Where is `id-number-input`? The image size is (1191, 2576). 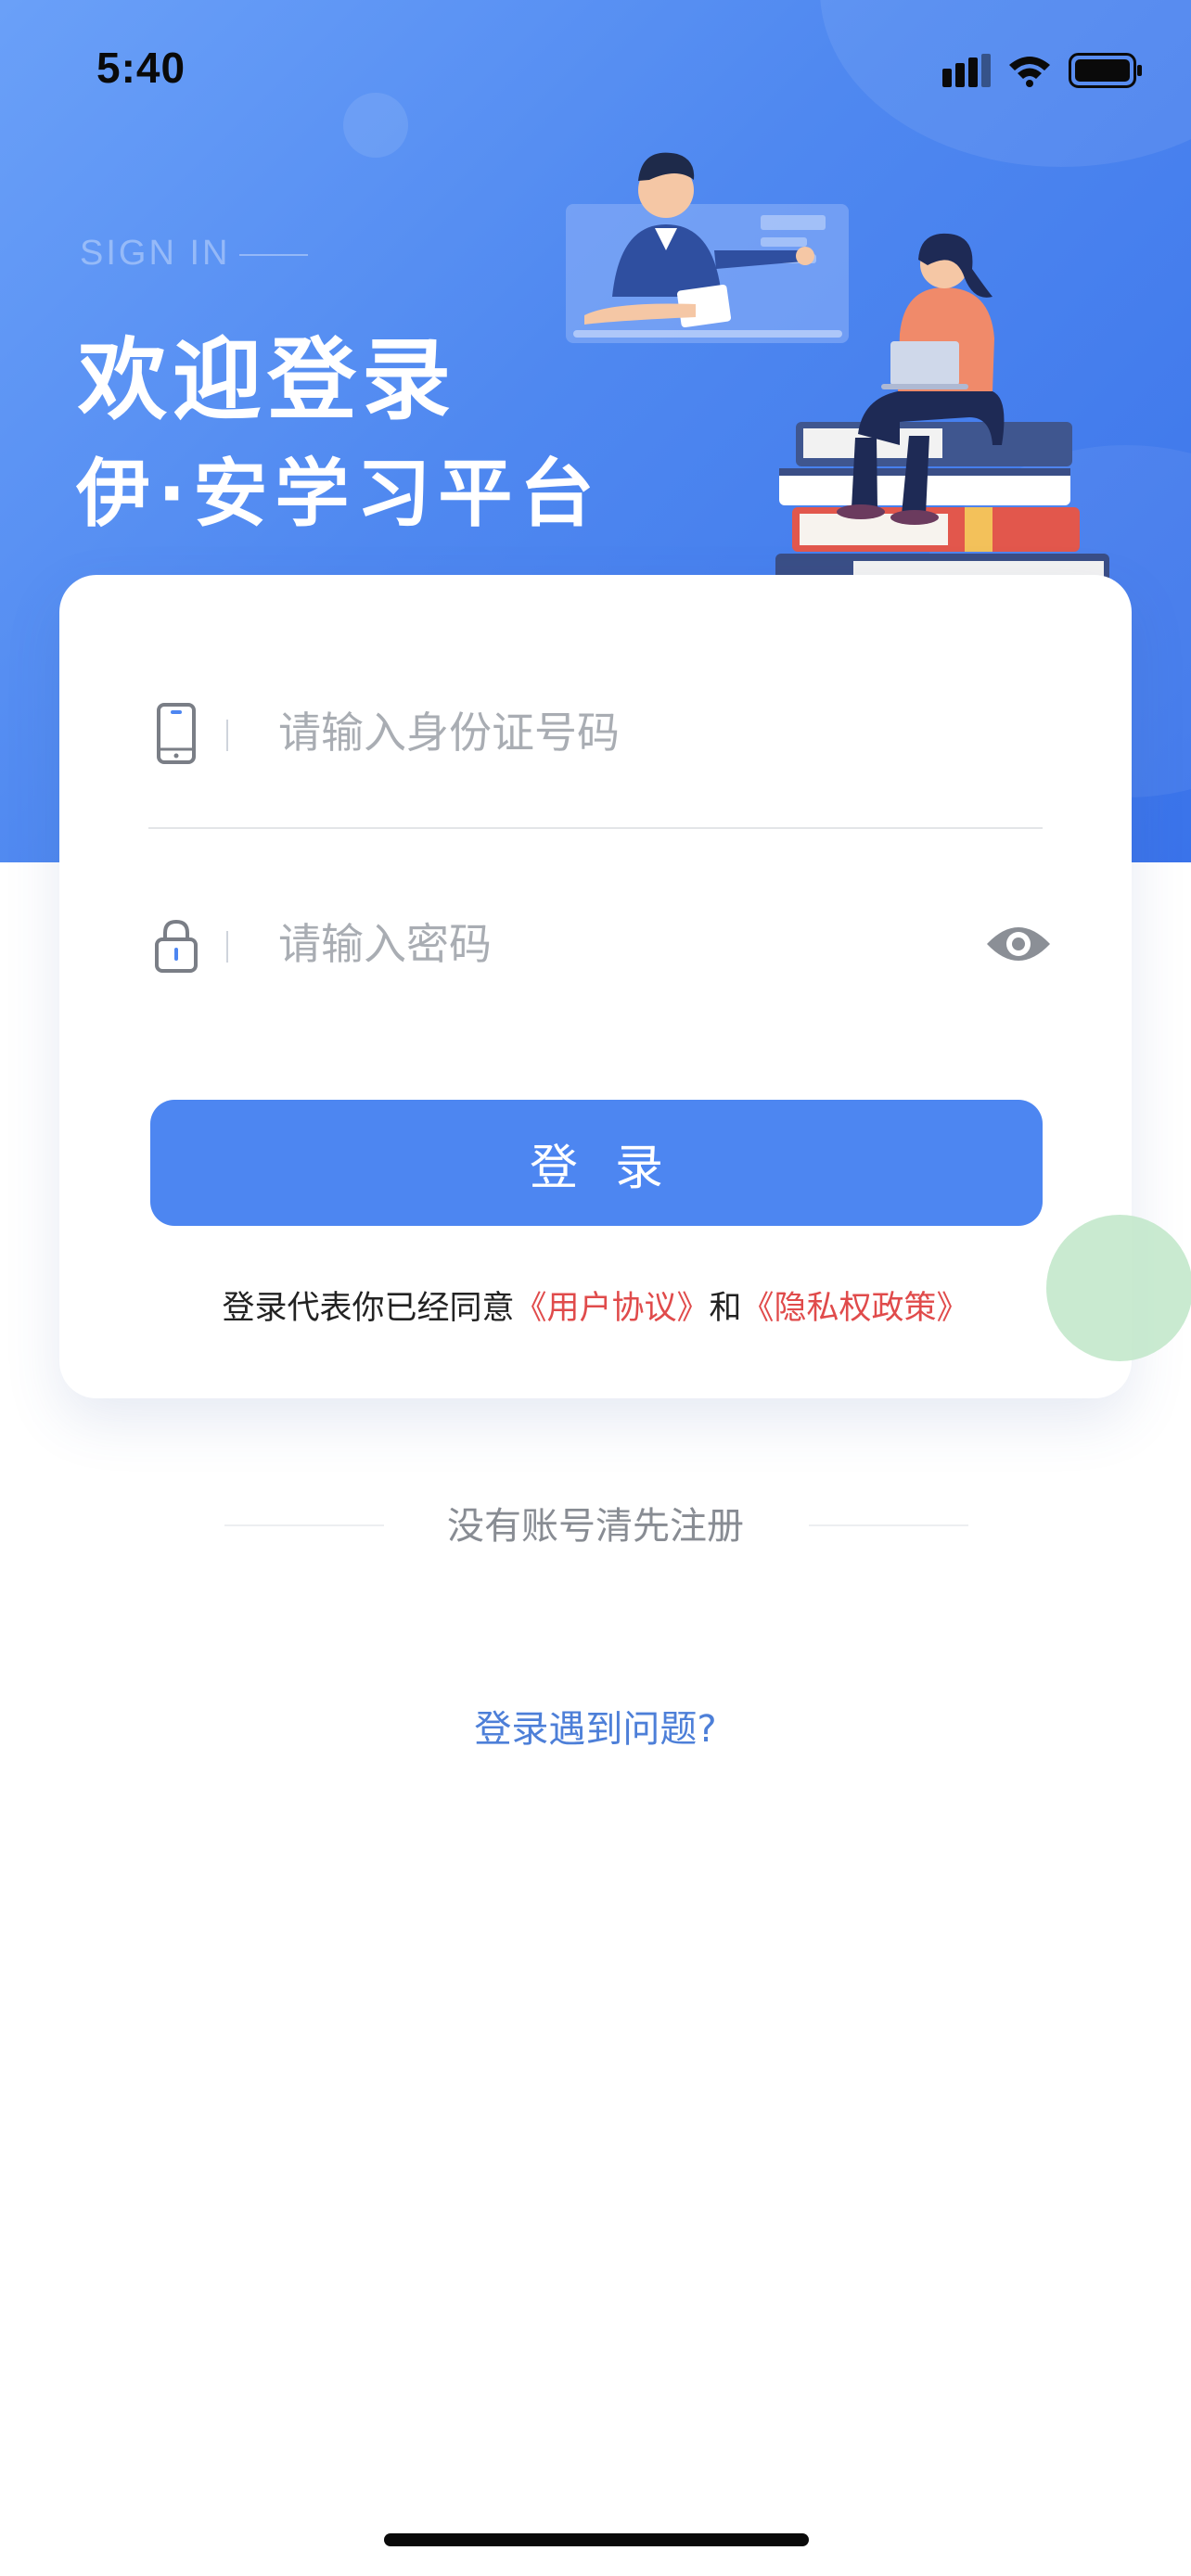 id-number-input is located at coordinates (575, 733).